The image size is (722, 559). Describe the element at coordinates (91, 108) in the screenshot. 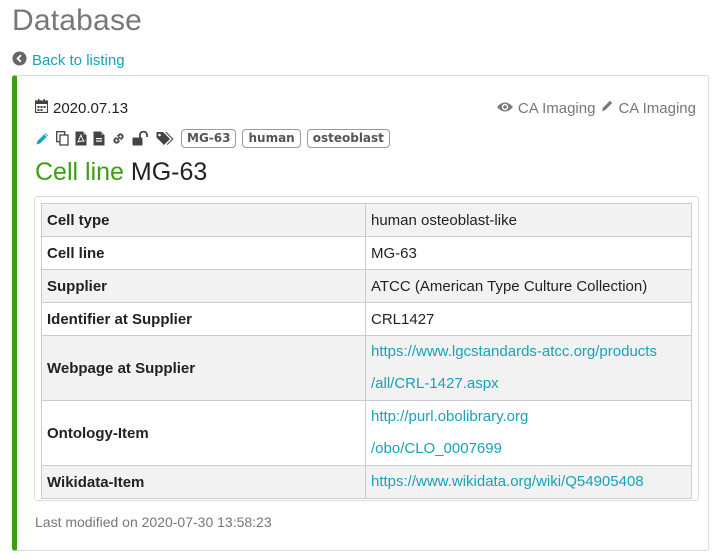

I see `entry-date-text: 2020.07.13` at that location.